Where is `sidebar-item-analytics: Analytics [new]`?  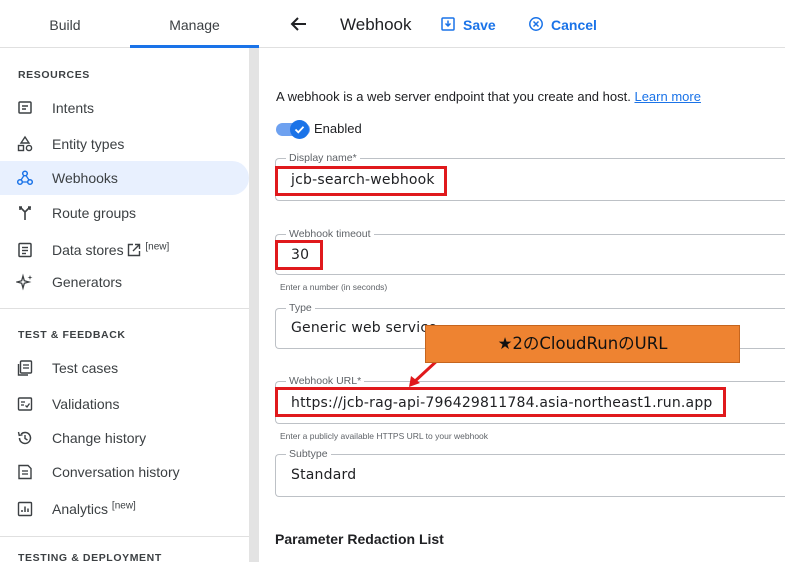 sidebar-item-analytics: Analytics [new] is located at coordinates (124, 509).